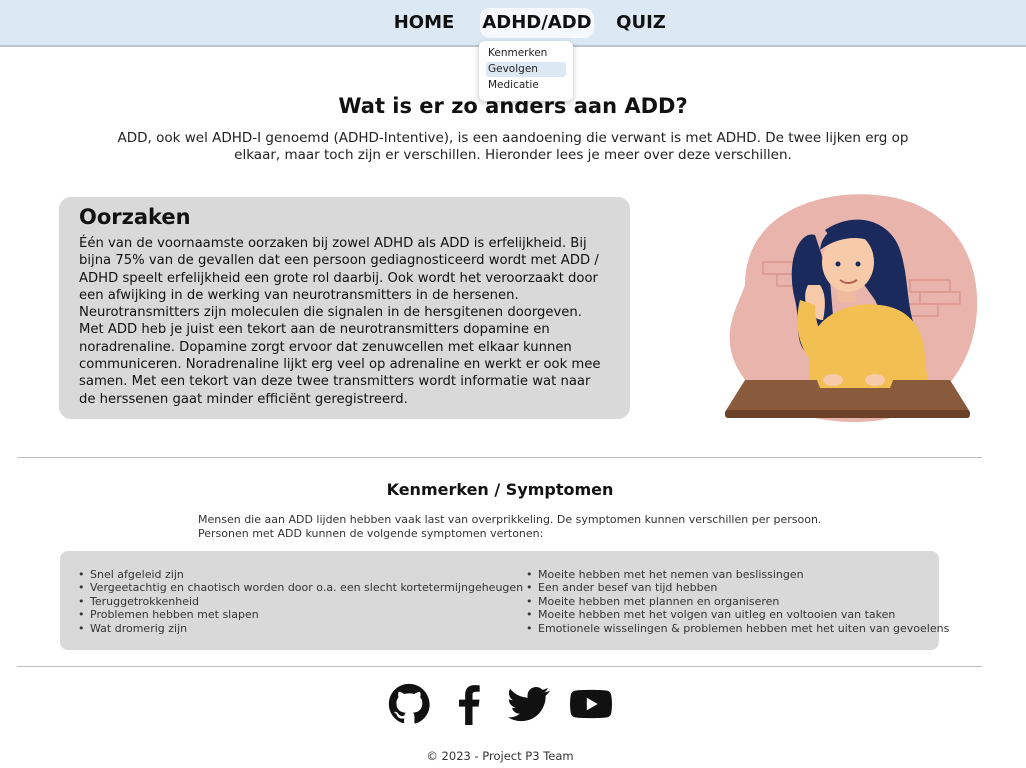 The width and height of the screenshot is (1026, 768). I want to click on woman-thinking-illustration, so click(851, 308).